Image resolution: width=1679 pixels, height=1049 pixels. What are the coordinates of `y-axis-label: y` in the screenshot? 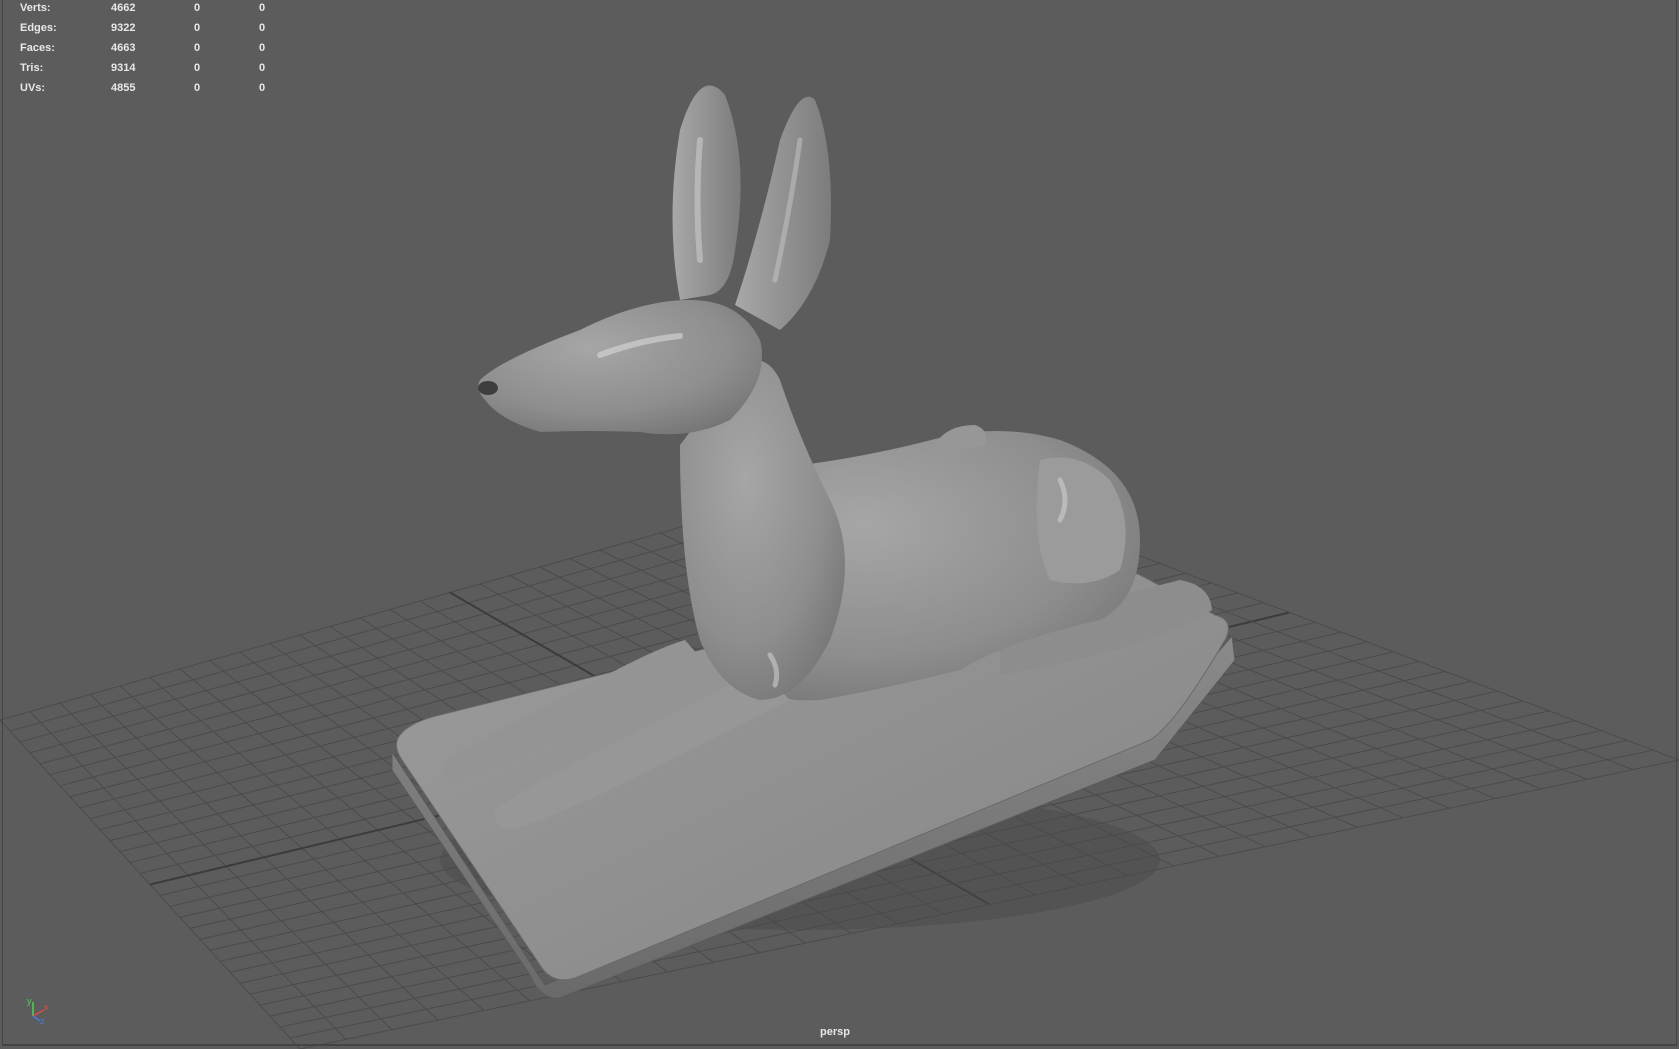 It's located at (29, 1001).